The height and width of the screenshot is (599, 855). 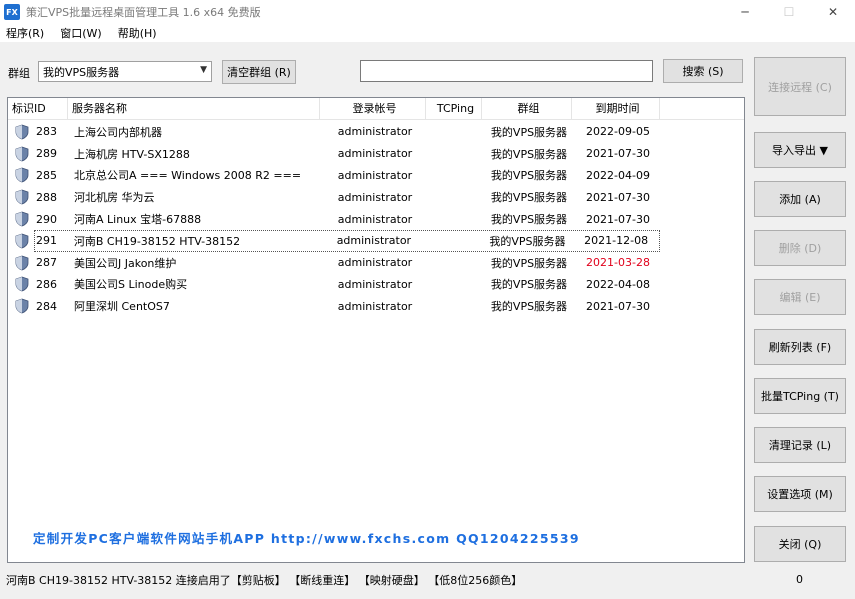 What do you see at coordinates (118, 132) in the screenshot?
I see `cell-name: 上海公司内部机器` at bounding box center [118, 132].